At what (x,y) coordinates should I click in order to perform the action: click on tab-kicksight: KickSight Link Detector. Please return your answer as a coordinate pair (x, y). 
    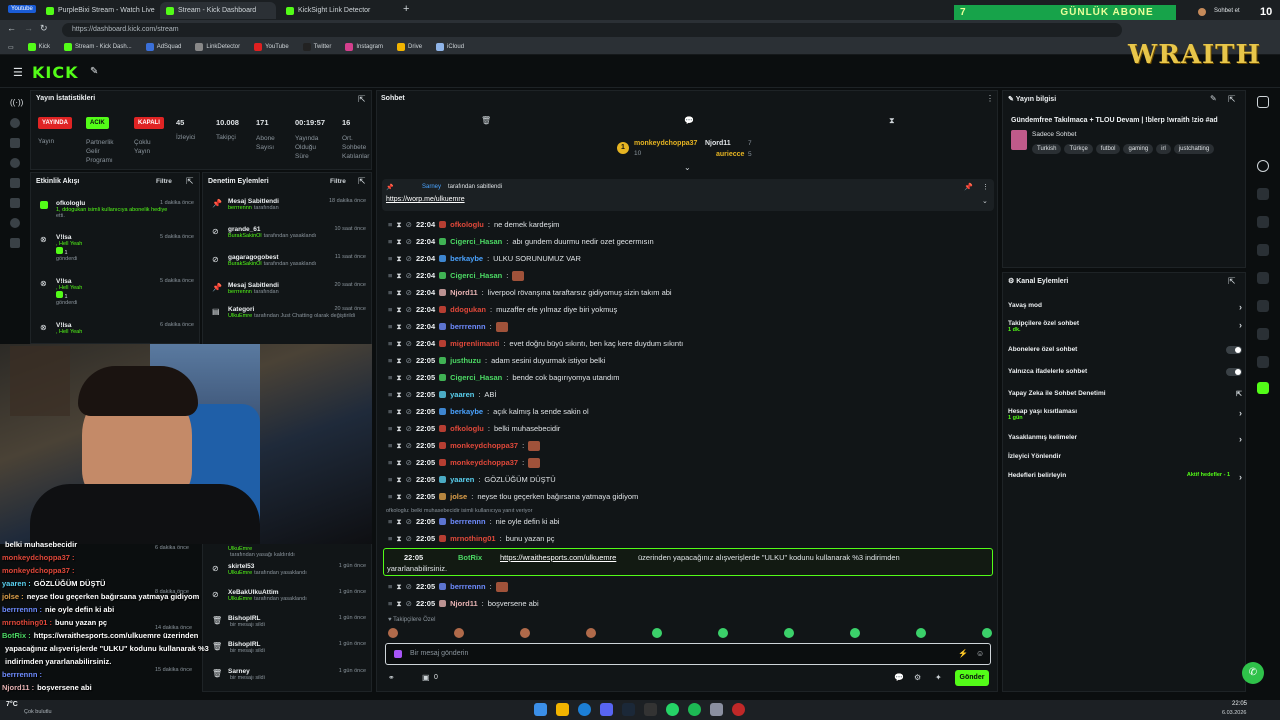
    Looking at the image, I should click on (338, 10).